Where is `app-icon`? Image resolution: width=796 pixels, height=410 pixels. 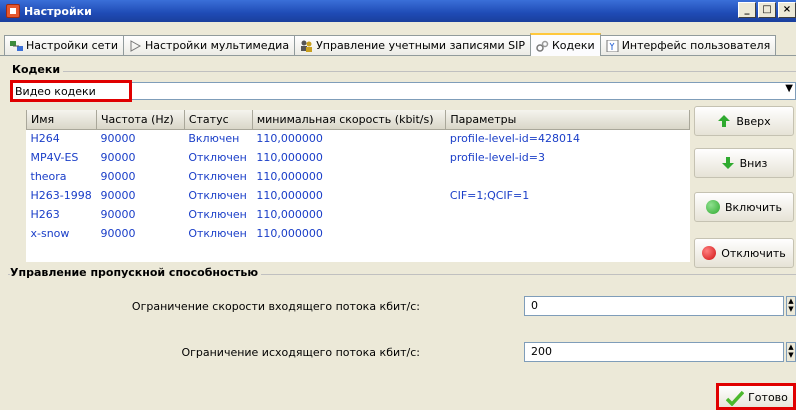
app-icon is located at coordinates (13, 11).